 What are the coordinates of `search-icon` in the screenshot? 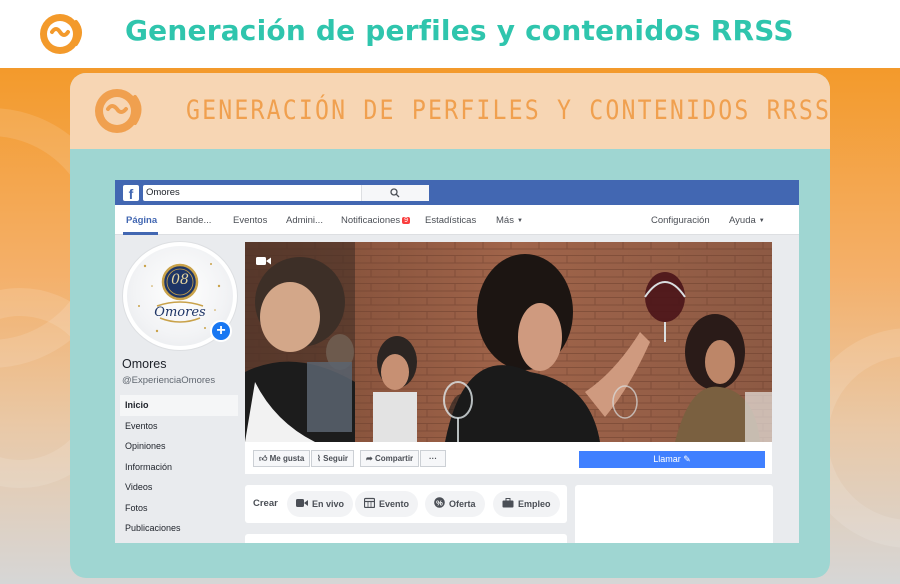 It's located at (395, 193).